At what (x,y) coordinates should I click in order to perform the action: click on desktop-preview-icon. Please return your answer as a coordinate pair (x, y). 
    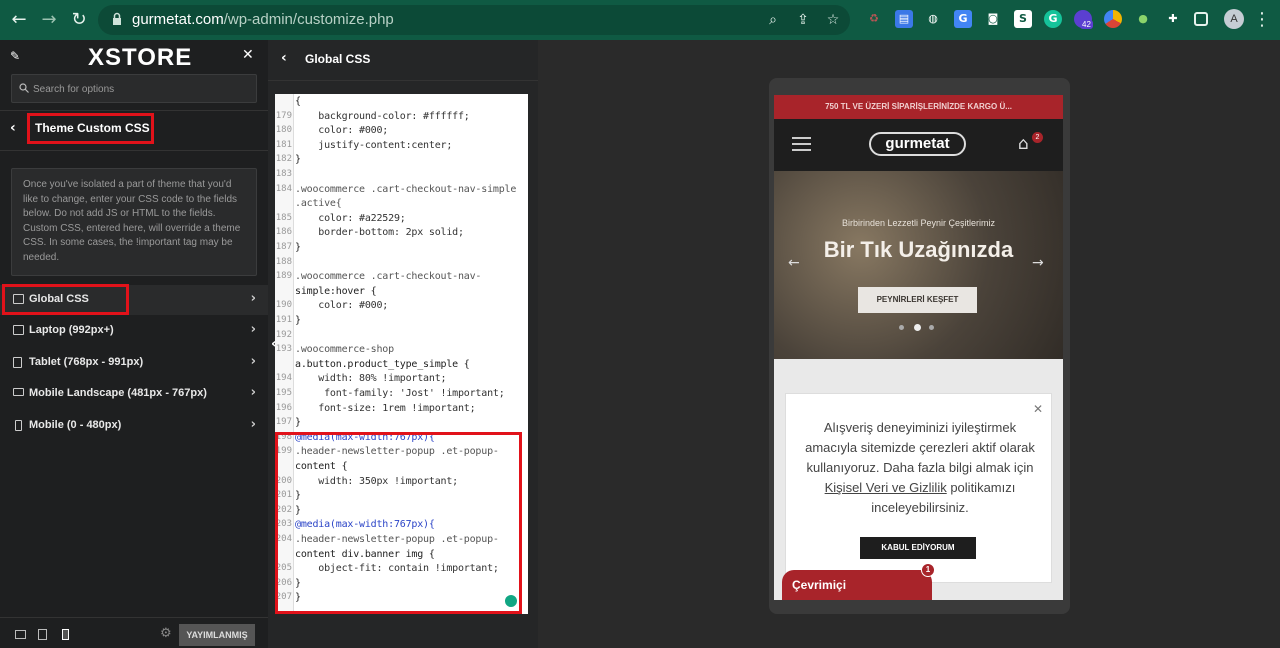
    Looking at the image, I should click on (20, 634).